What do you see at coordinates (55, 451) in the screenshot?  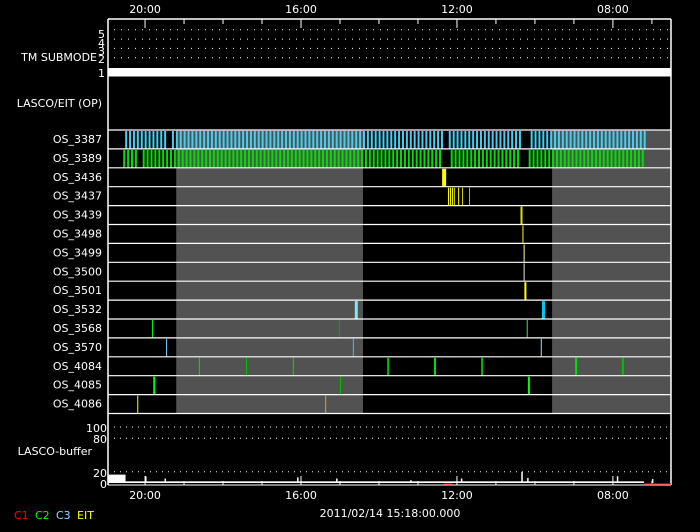 I see `buffer-label: LASCO-buffer` at bounding box center [55, 451].